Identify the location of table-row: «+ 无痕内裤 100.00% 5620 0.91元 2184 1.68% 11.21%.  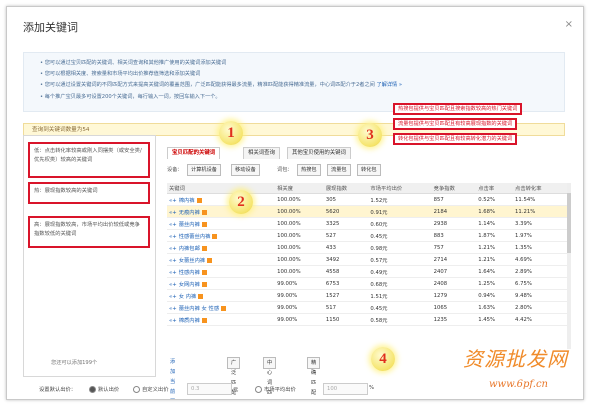
(367, 211).